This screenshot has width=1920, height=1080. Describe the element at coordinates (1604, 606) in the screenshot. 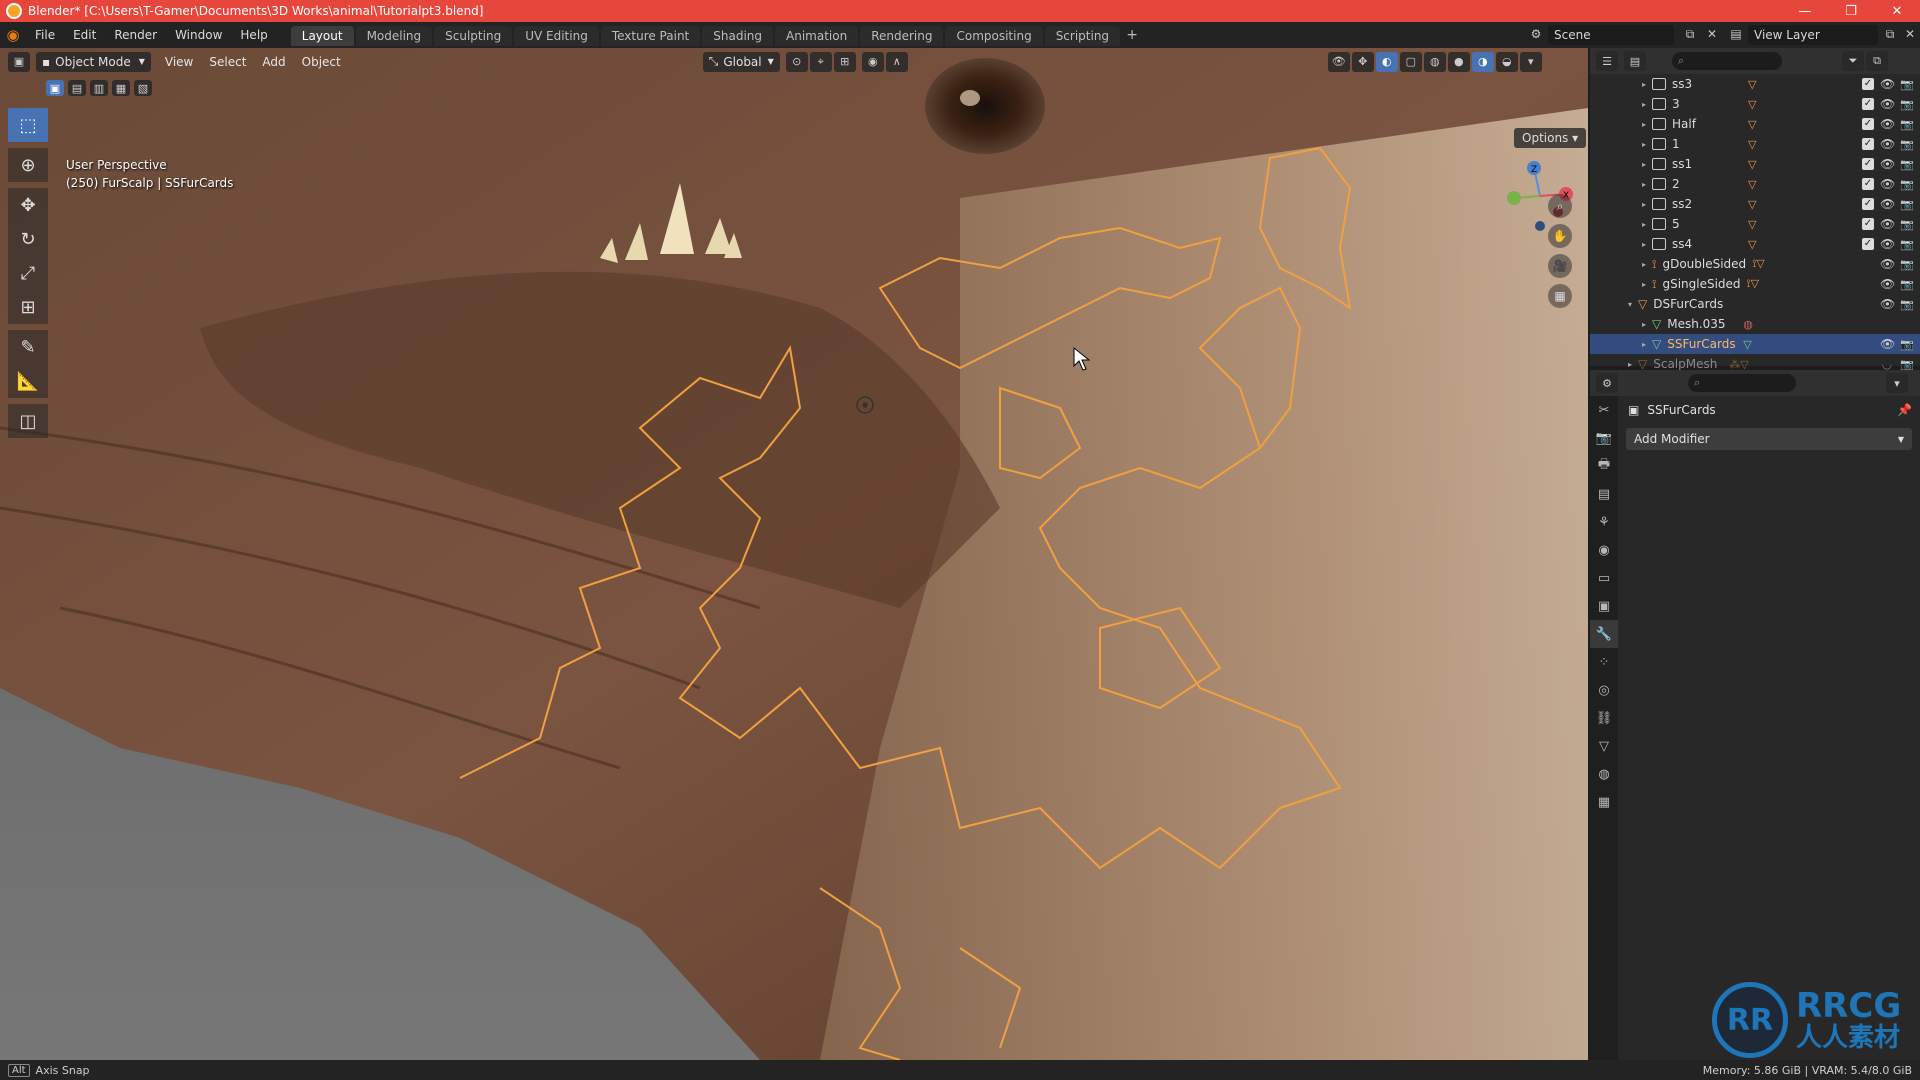

I see `object-tab-icon: ▣` at that location.